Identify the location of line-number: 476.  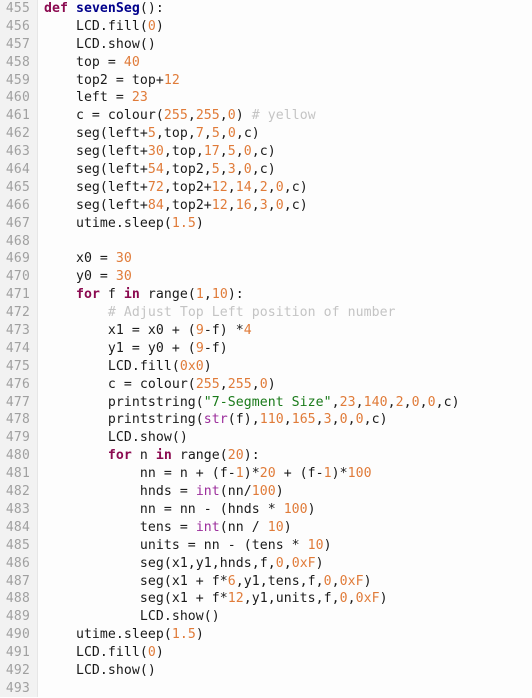
(17, 384).